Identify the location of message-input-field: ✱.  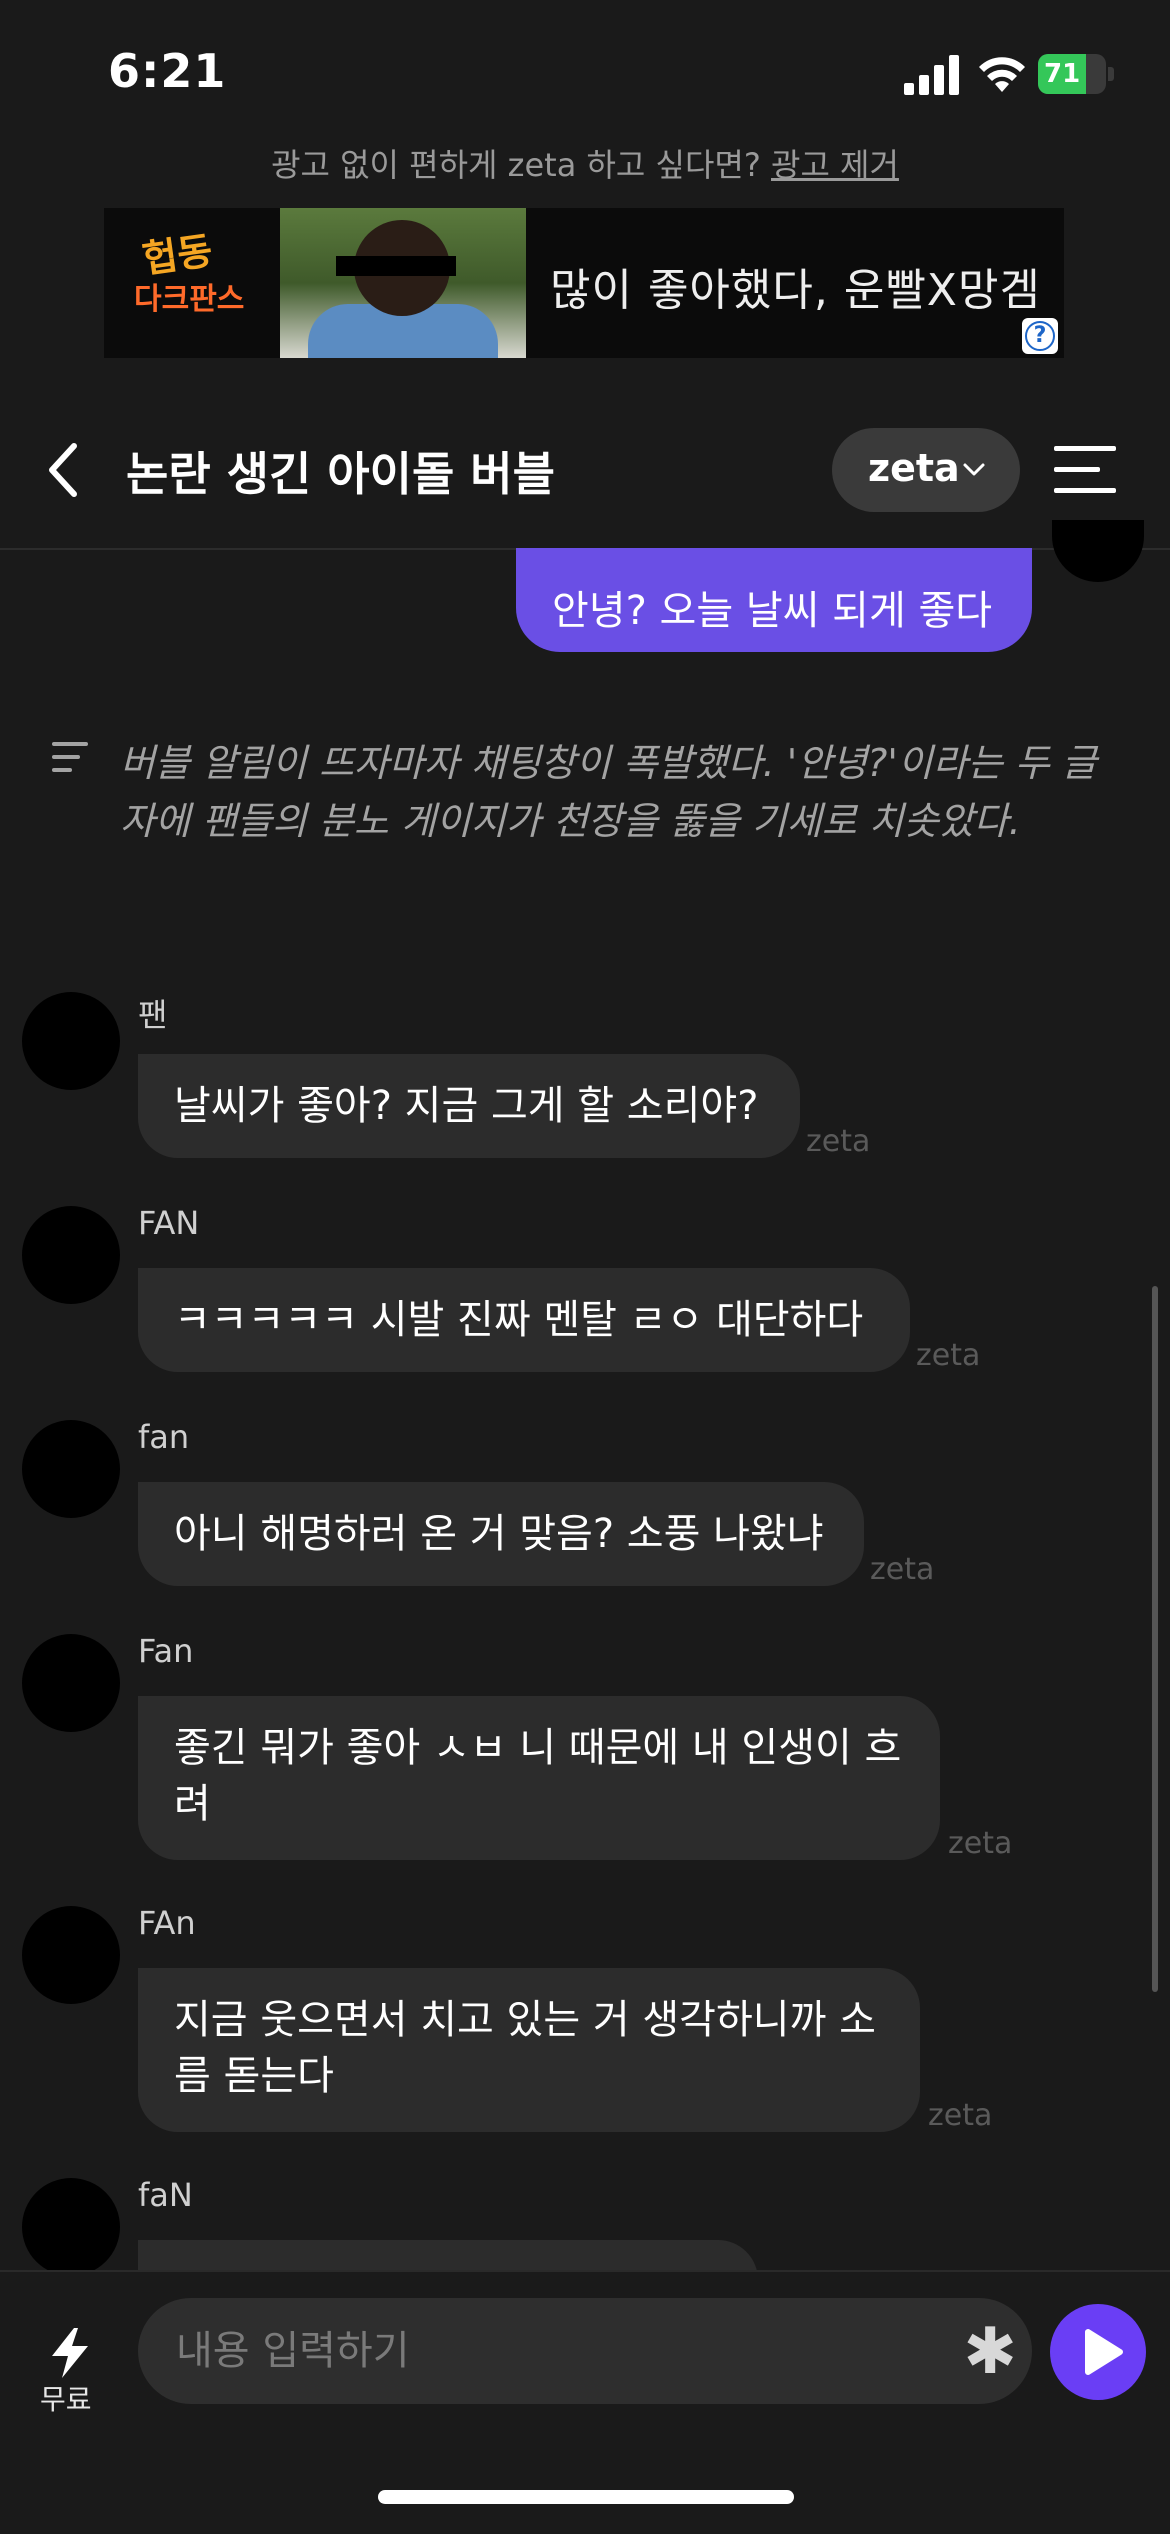
(585, 2351).